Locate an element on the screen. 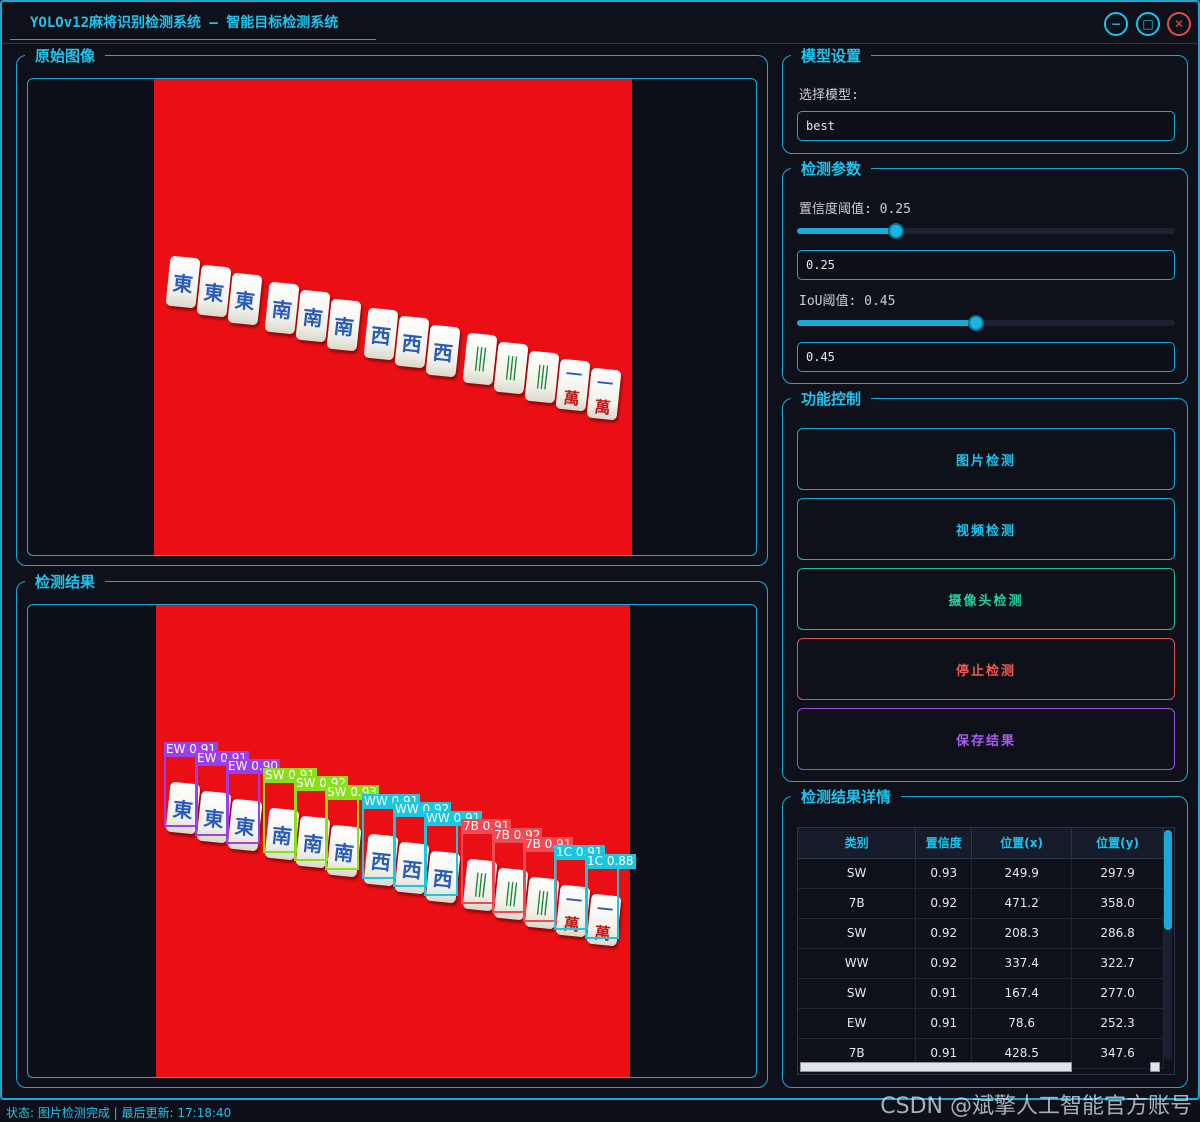 This screenshot has width=1200, height=1122. image-detect-button: 图片检测 is located at coordinates (986, 459).